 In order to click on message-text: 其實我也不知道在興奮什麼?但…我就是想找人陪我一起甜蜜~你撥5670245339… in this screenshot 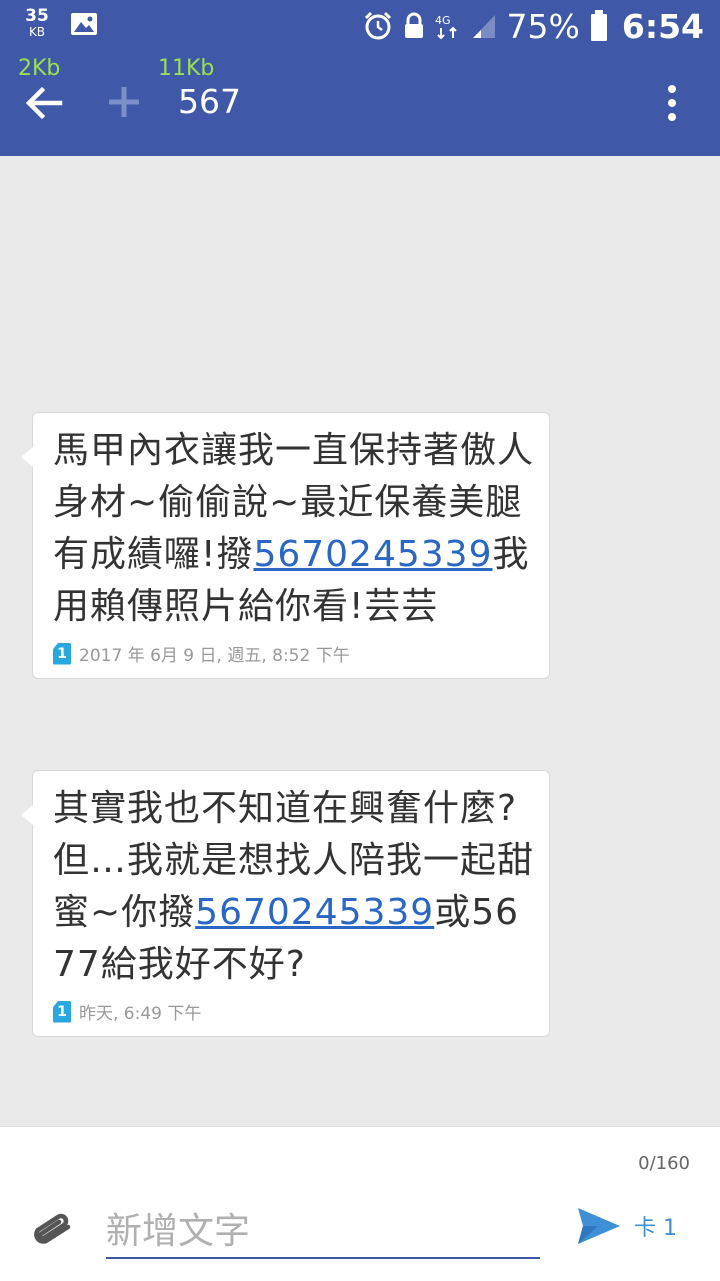, I will do `click(295, 887)`.